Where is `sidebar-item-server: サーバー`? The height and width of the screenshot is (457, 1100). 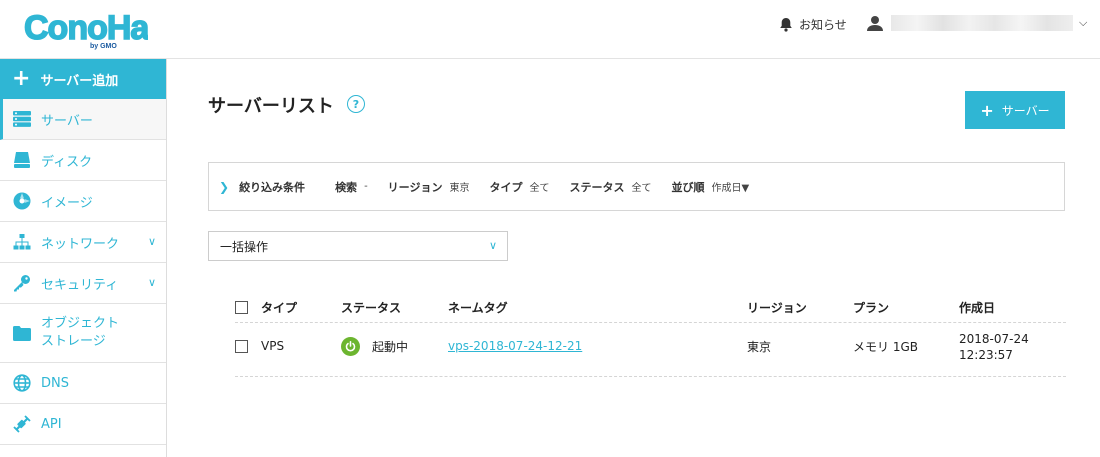
sidebar-item-server: サーバー is located at coordinates (83, 119).